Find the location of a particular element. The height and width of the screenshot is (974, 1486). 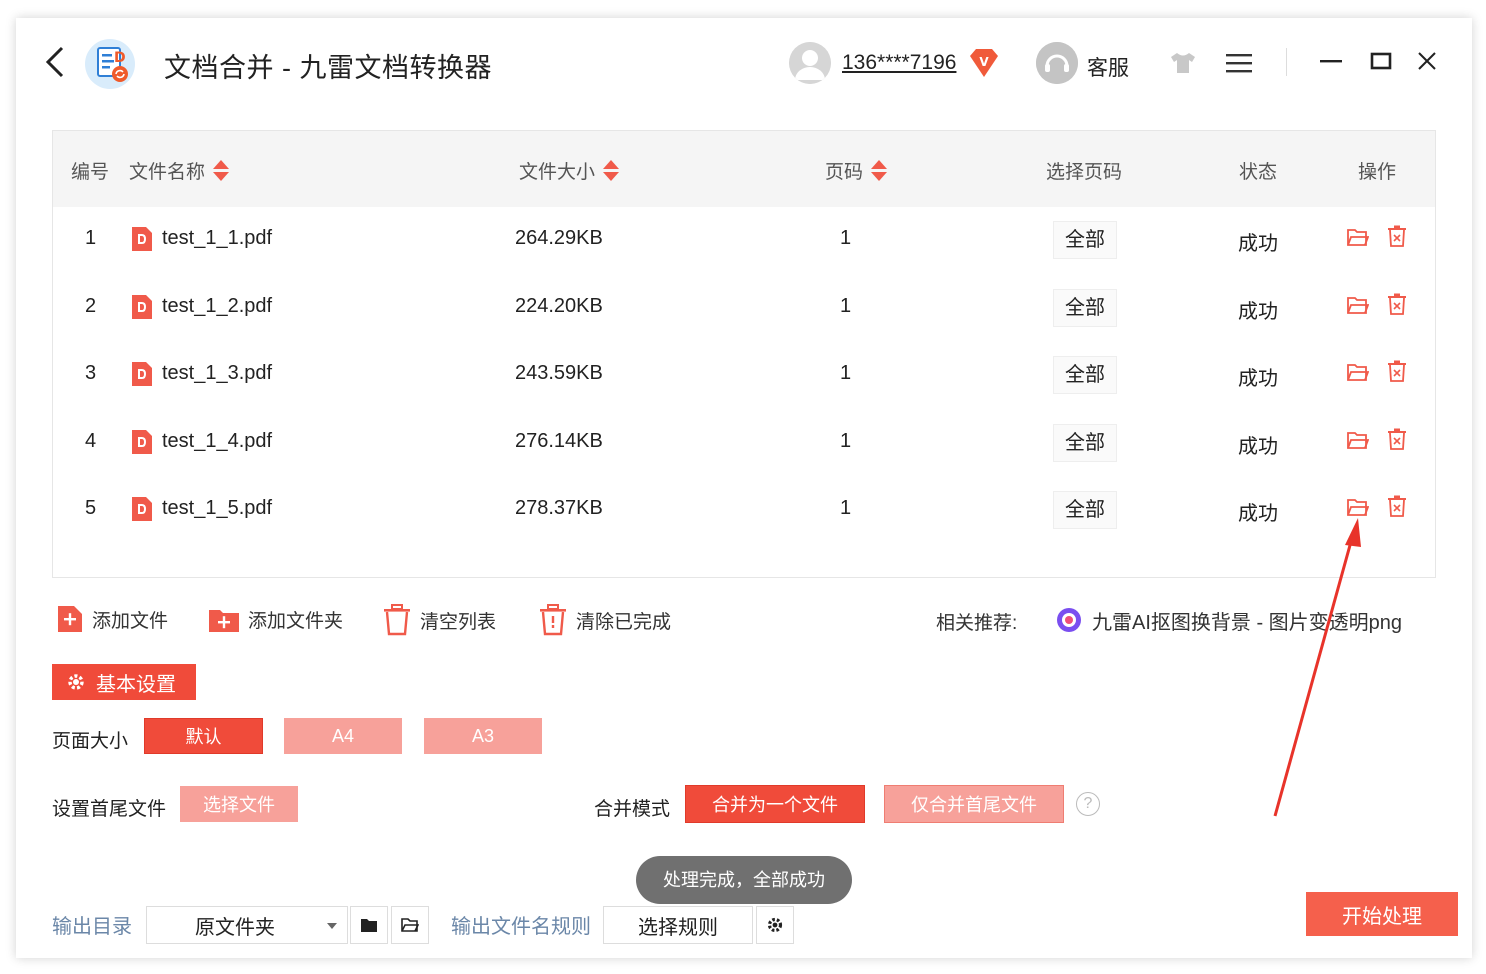

choose-rule-button: 选择规则 is located at coordinates (678, 925).